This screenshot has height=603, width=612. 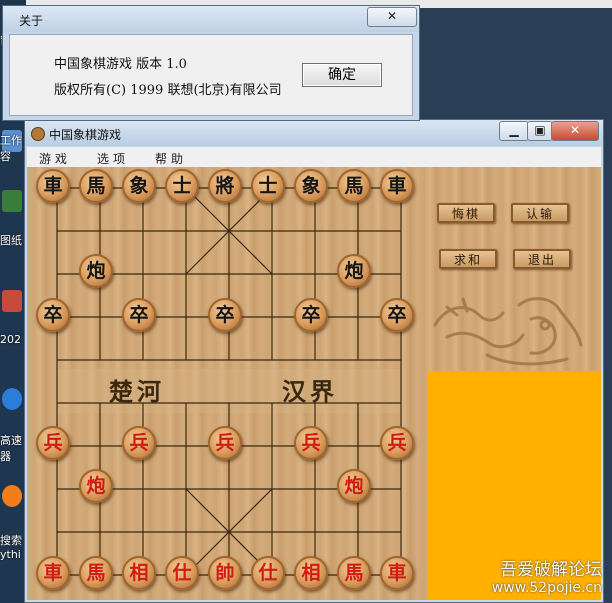 What do you see at coordinates (508, 331) in the screenshot?
I see `dragon-emblem` at bounding box center [508, 331].